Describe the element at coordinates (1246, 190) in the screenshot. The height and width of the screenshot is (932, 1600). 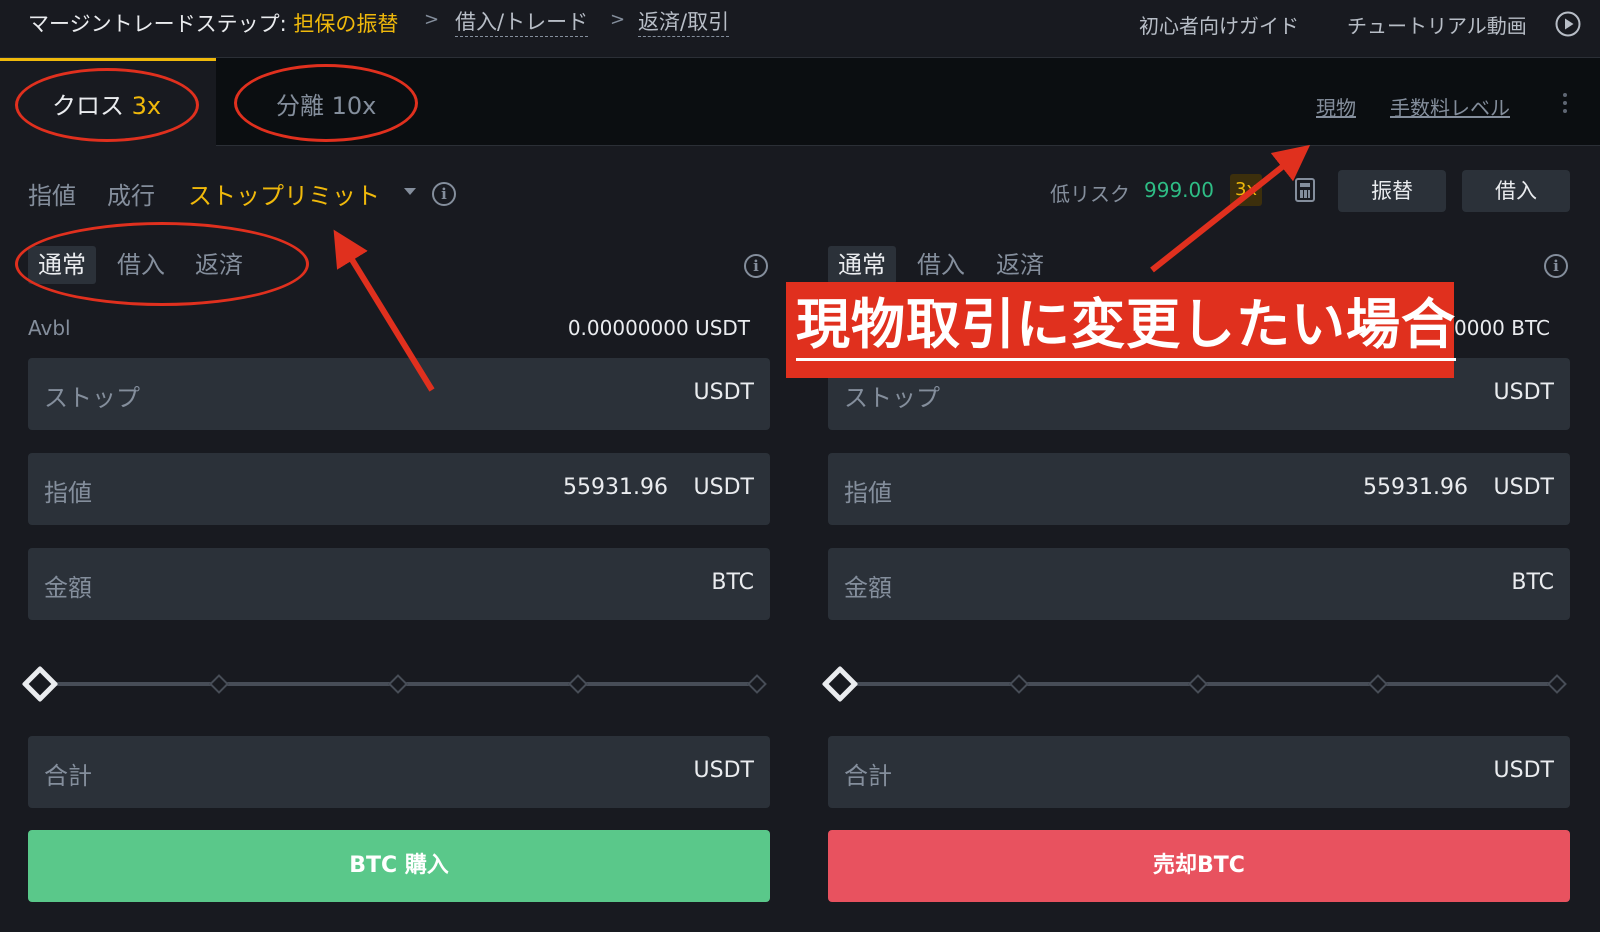
I see `leverage-badge: 3x` at that location.